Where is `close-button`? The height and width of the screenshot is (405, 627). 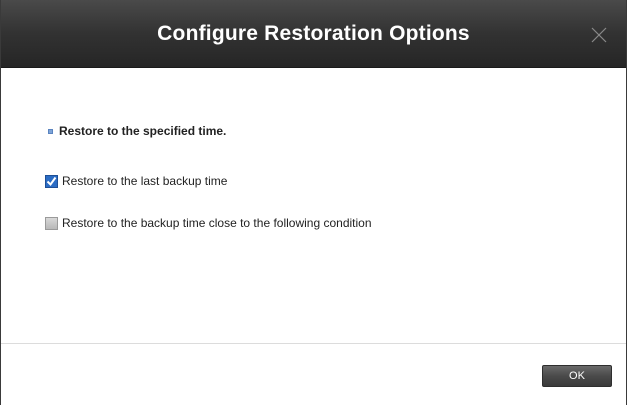 close-button is located at coordinates (599, 35).